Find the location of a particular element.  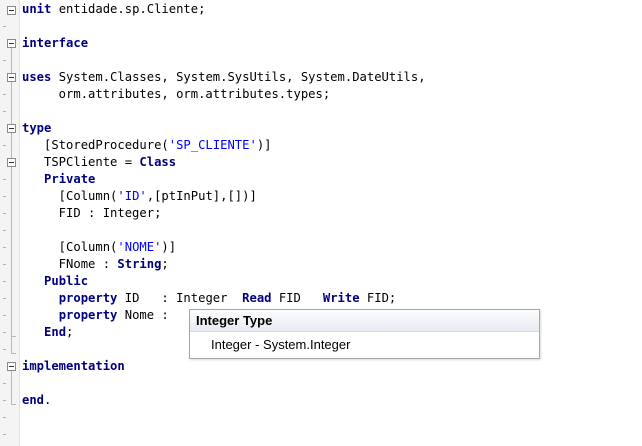

code-insight-tooltip: Integer Type Integer - System.Integer is located at coordinates (364, 334).